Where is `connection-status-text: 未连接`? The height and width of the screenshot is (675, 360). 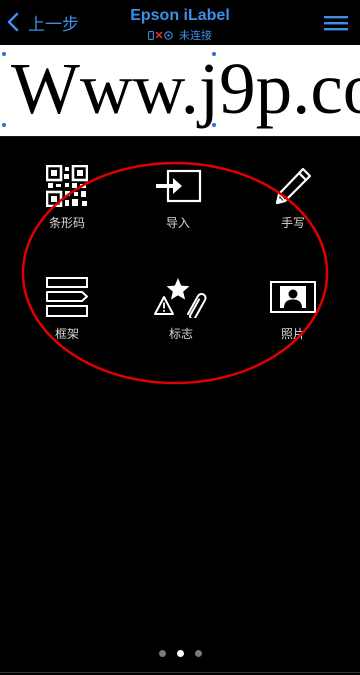
connection-status-text: 未连接 is located at coordinates (195, 35).